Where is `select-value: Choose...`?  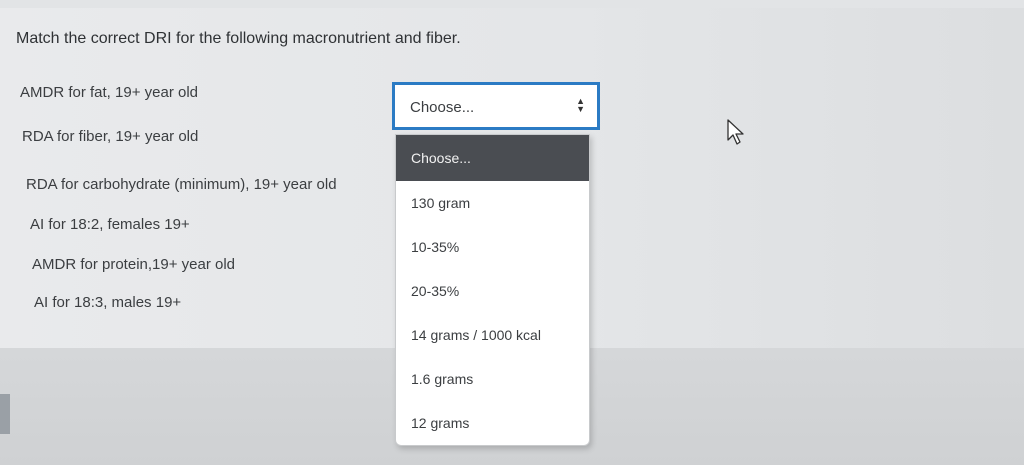 select-value: Choose... is located at coordinates (442, 107).